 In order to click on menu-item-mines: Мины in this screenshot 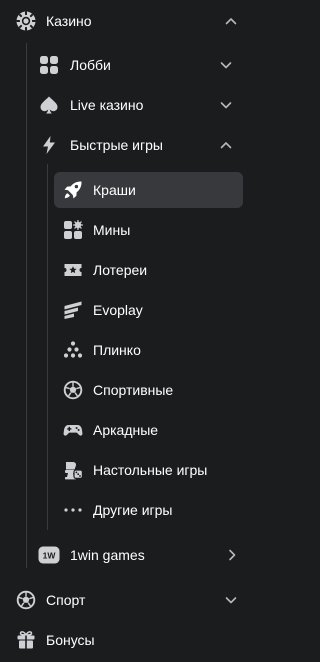, I will do `click(150, 230)`.